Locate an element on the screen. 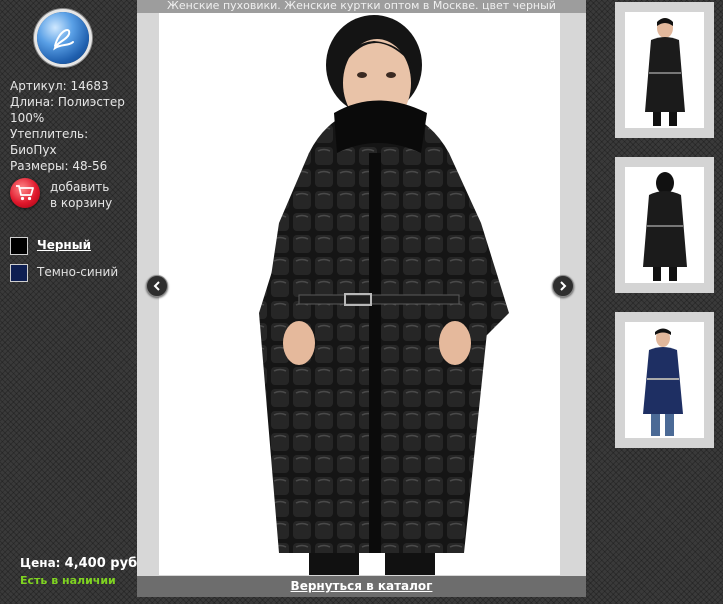 The height and width of the screenshot is (604, 723). insulation-line-2: БиоПух is located at coordinates (33, 150).